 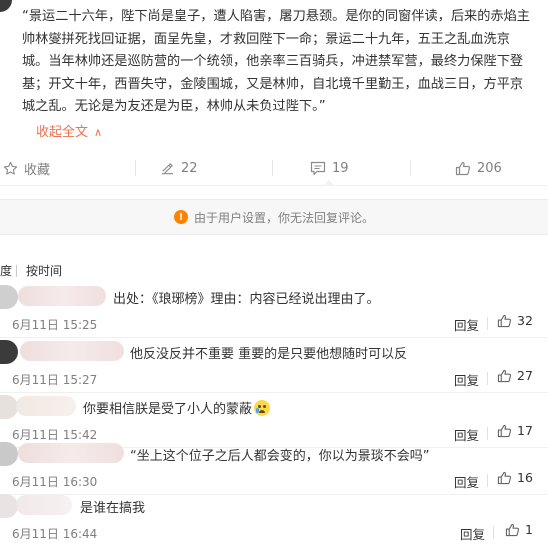 What do you see at coordinates (113, 508) in the screenshot?
I see `comment-text: 是谁在搞我` at bounding box center [113, 508].